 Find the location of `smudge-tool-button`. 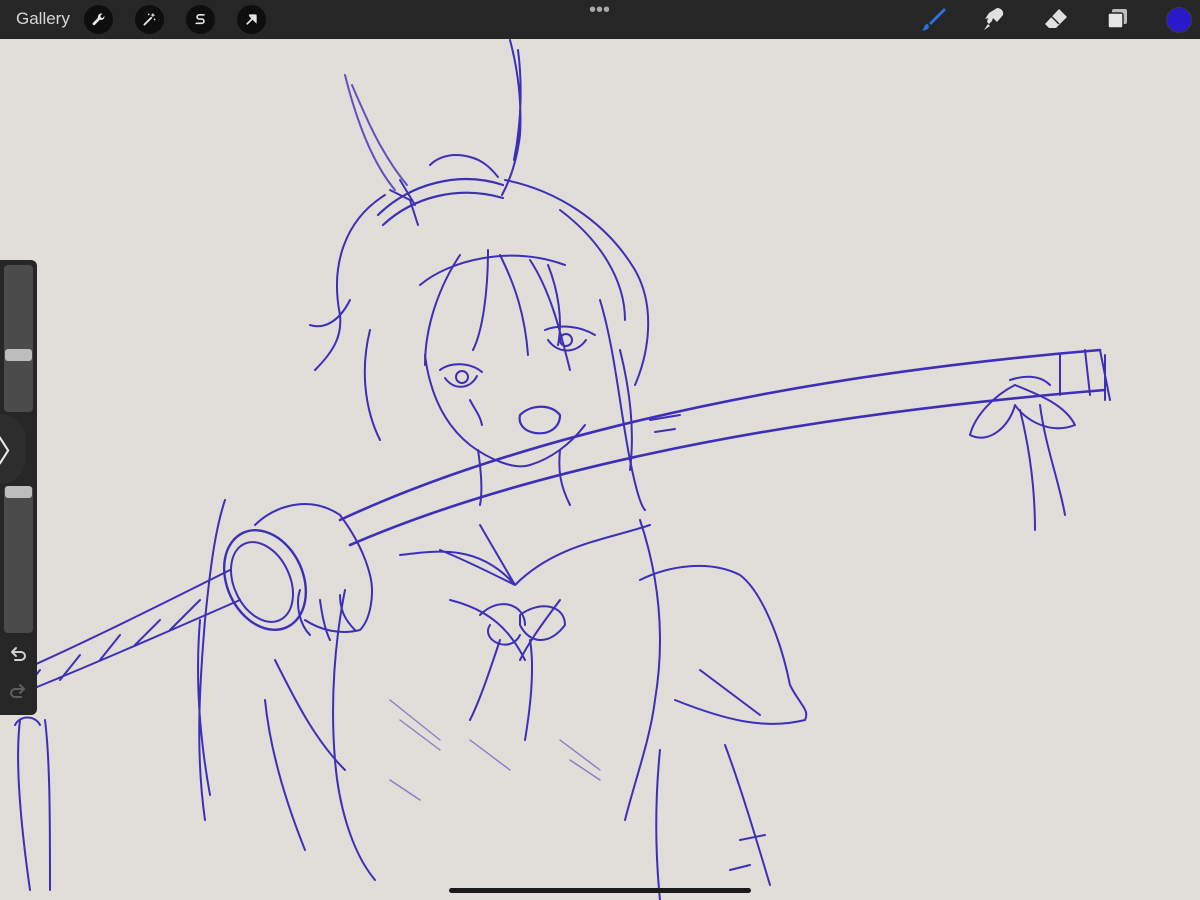

smudge-tool-button is located at coordinates (994, 19).